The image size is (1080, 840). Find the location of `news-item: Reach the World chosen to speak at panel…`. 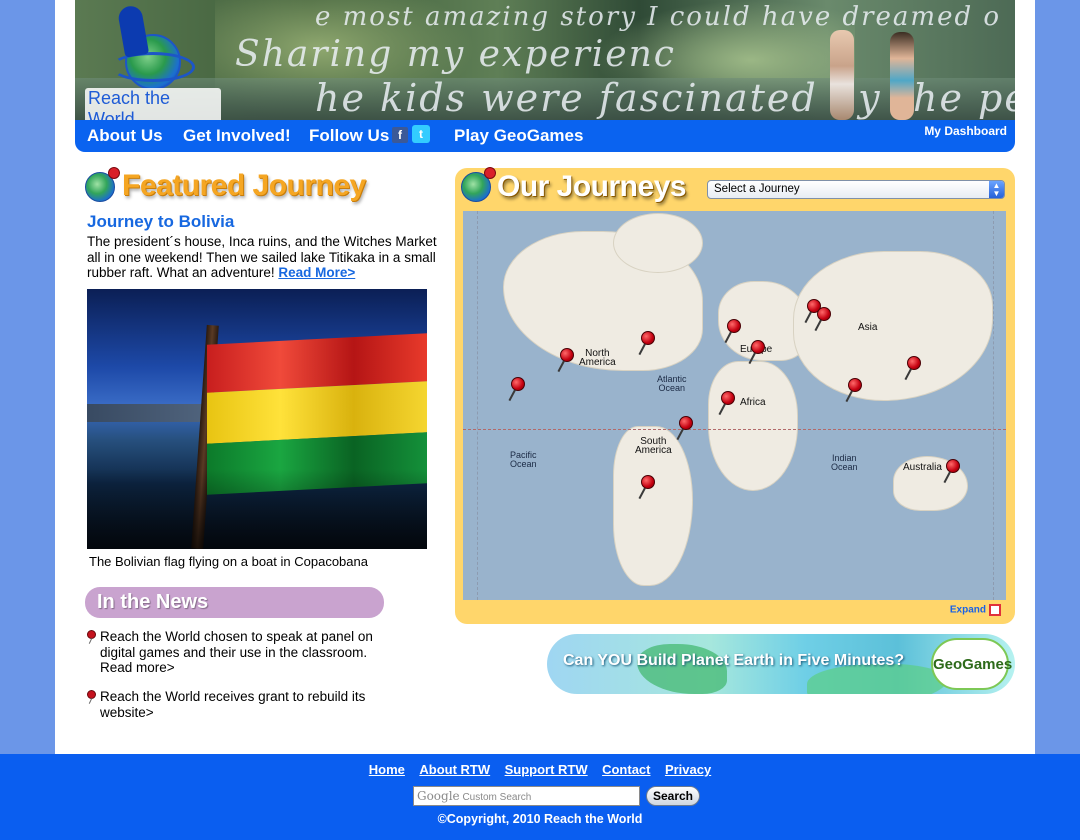

news-item: Reach the World chosen to speak at panel… is located at coordinates (232, 652).